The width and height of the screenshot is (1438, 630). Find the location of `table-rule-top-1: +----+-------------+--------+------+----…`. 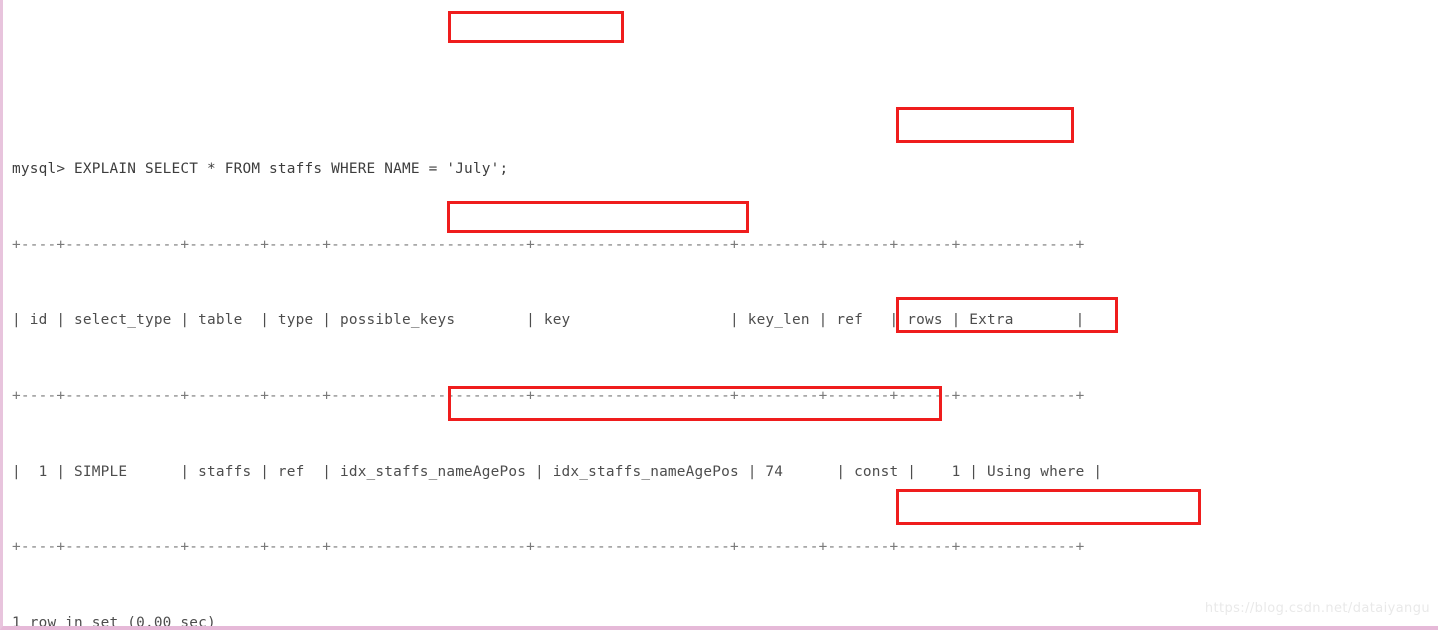

table-rule-top-1: +----+-------------+--------+------+----… is located at coordinates (548, 244).